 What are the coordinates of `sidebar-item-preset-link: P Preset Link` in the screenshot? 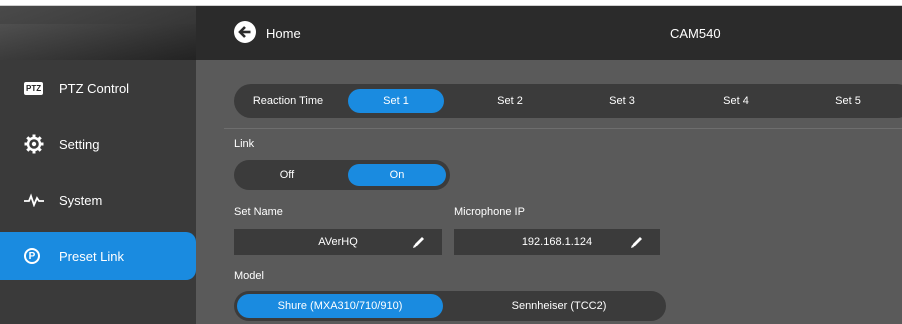 It's located at (98, 256).